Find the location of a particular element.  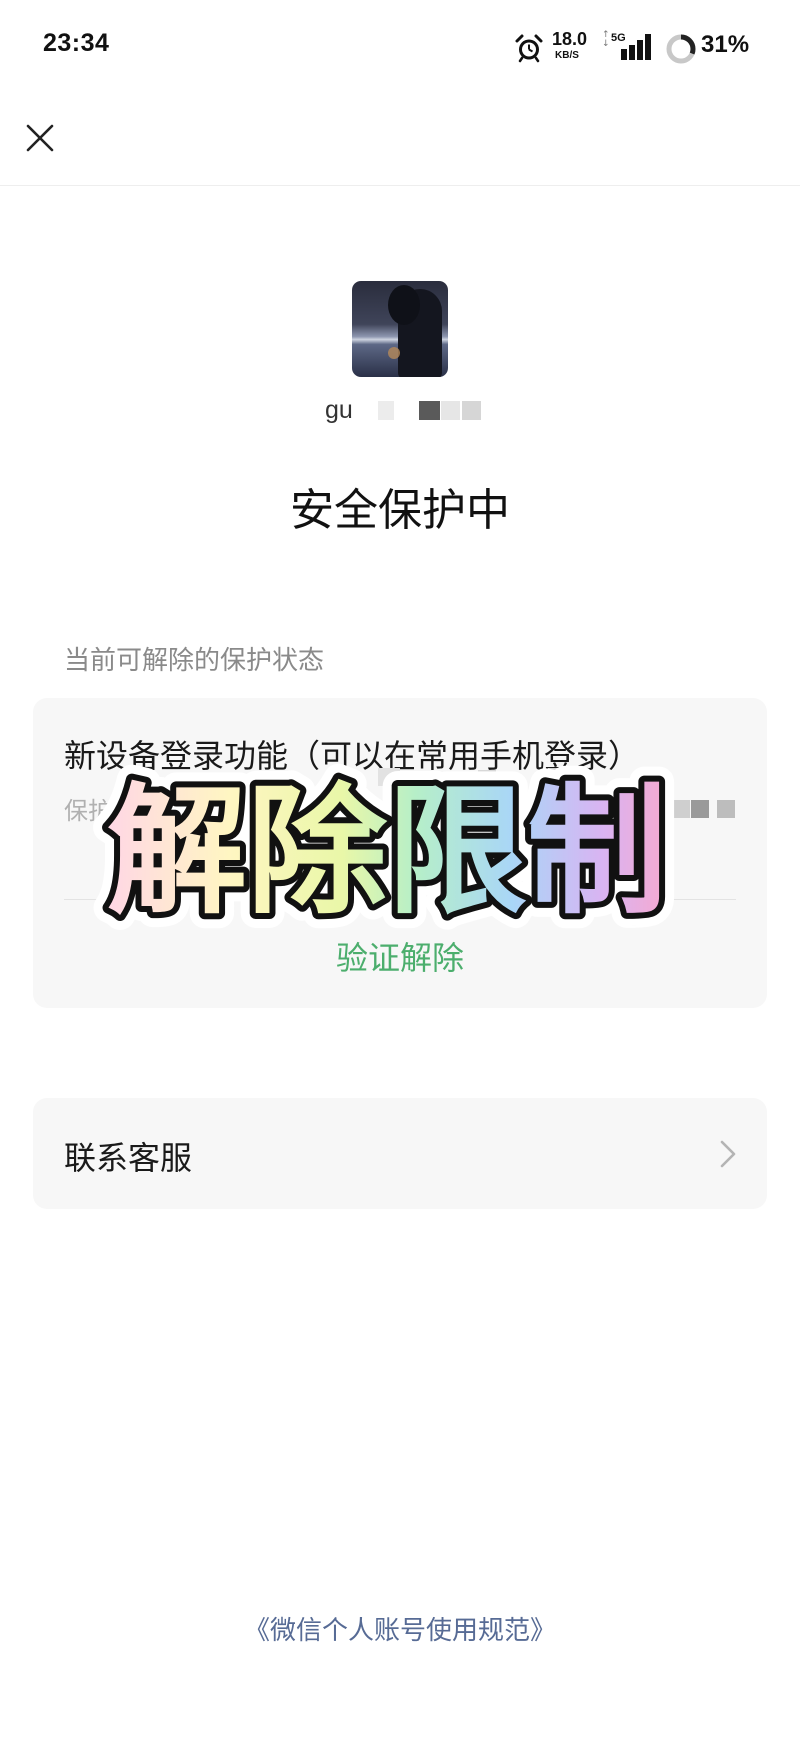

protection-item-description: 保护 is located at coordinates (88, 811).